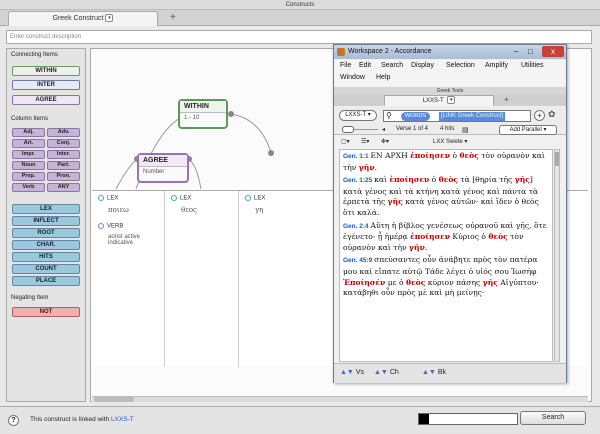 This screenshot has width=600, height=434. Describe the element at coordinates (46, 85) in the screenshot. I see `inter-button: INTER` at that location.